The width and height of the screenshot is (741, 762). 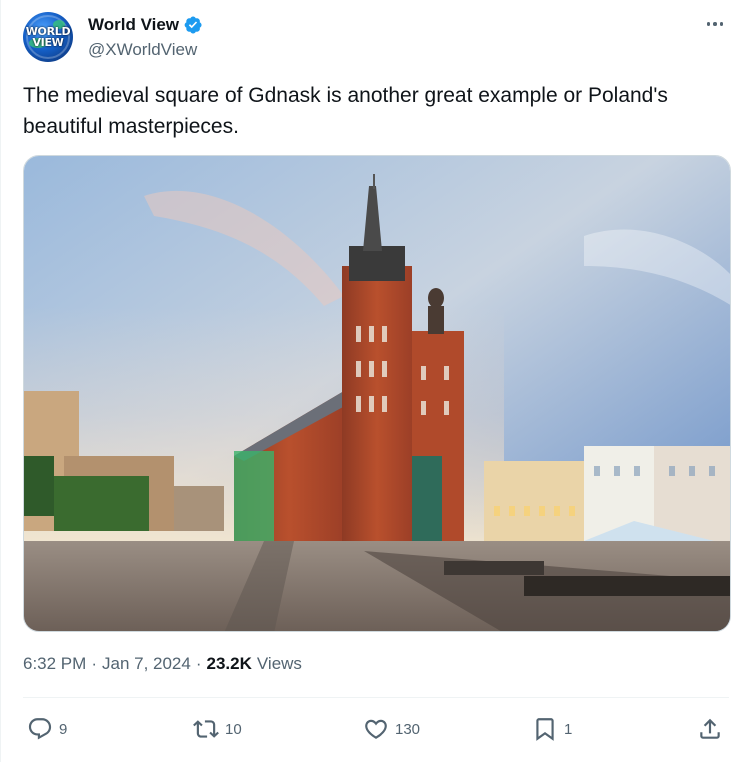 I want to click on share-icon, so click(x=710, y=728).